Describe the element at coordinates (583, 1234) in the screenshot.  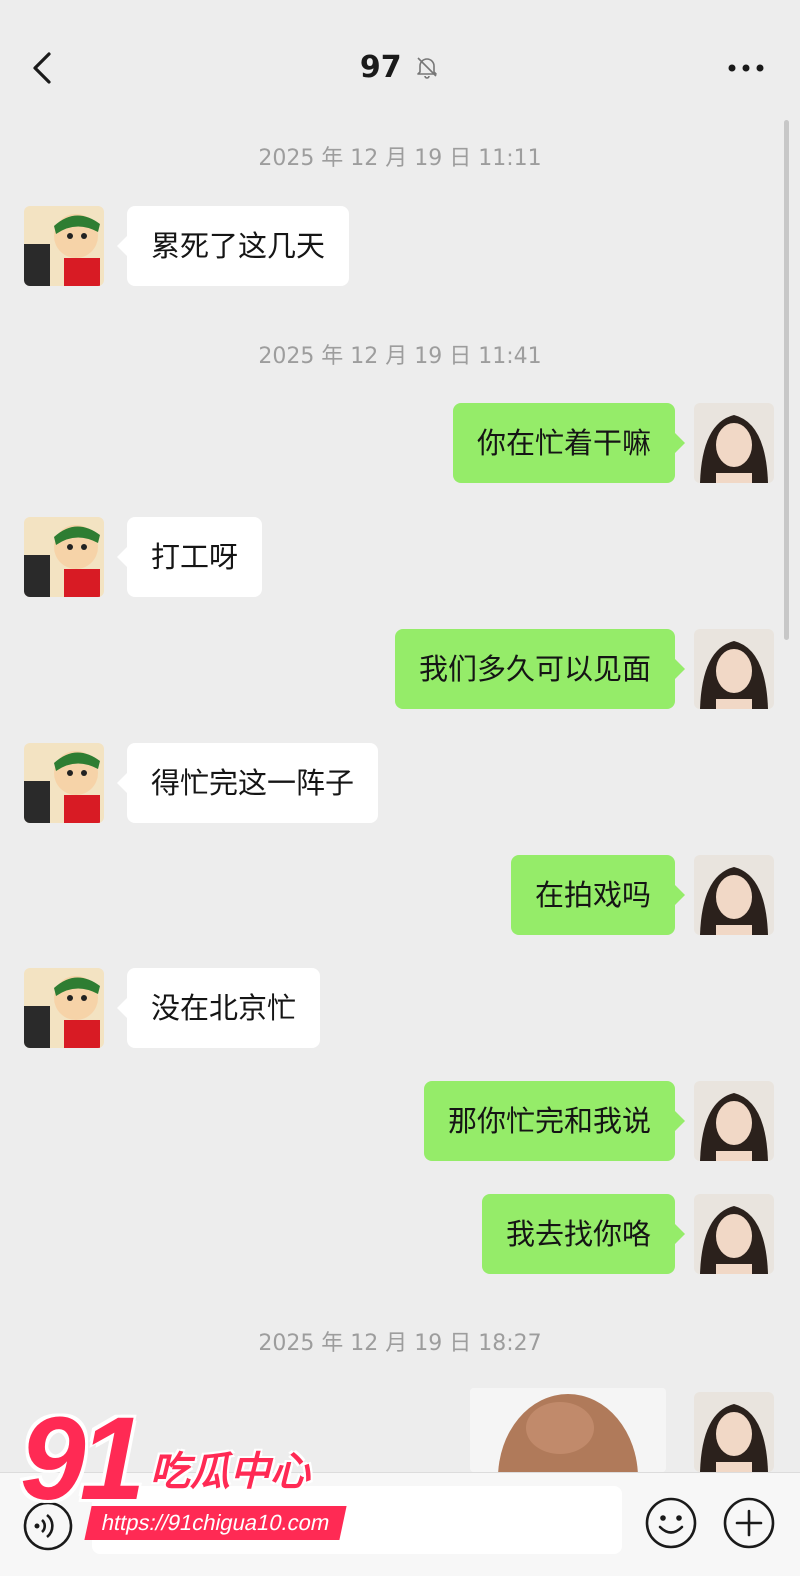
I see `message-bubble-outgoing: 我去找你咯` at that location.